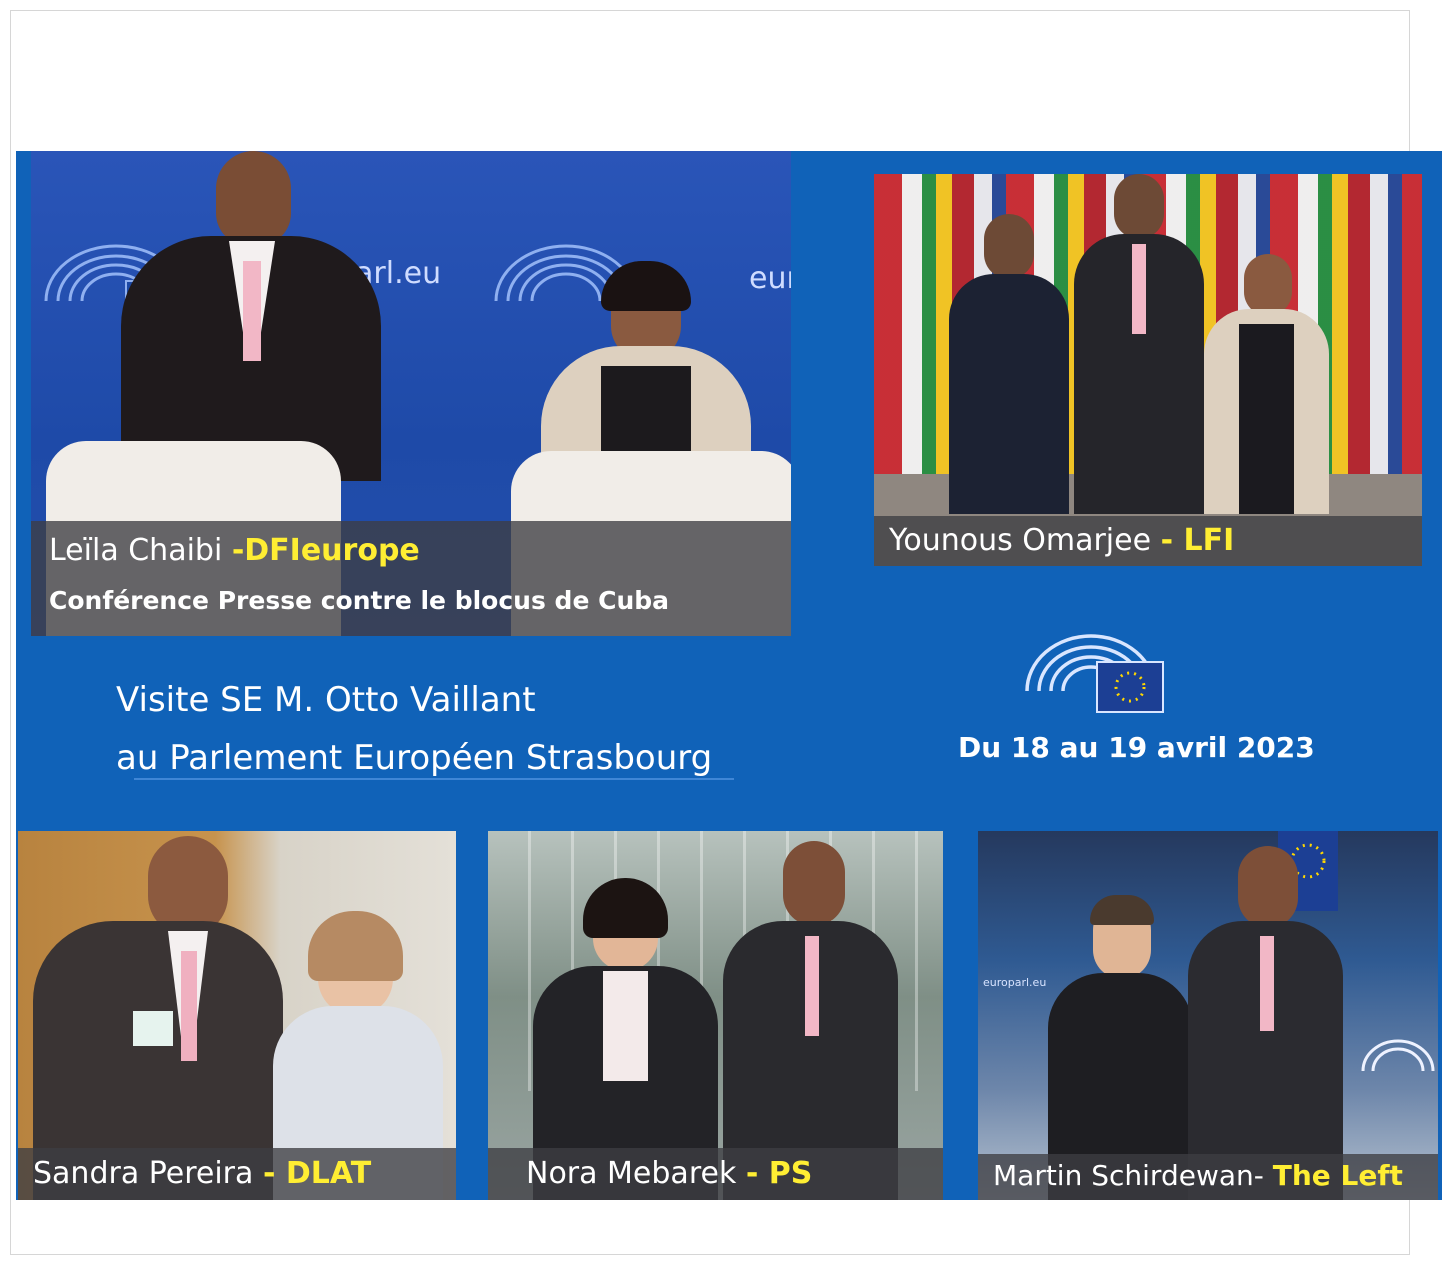  I want to click on caption-name: Nora Mebarek, so click(636, 1173).